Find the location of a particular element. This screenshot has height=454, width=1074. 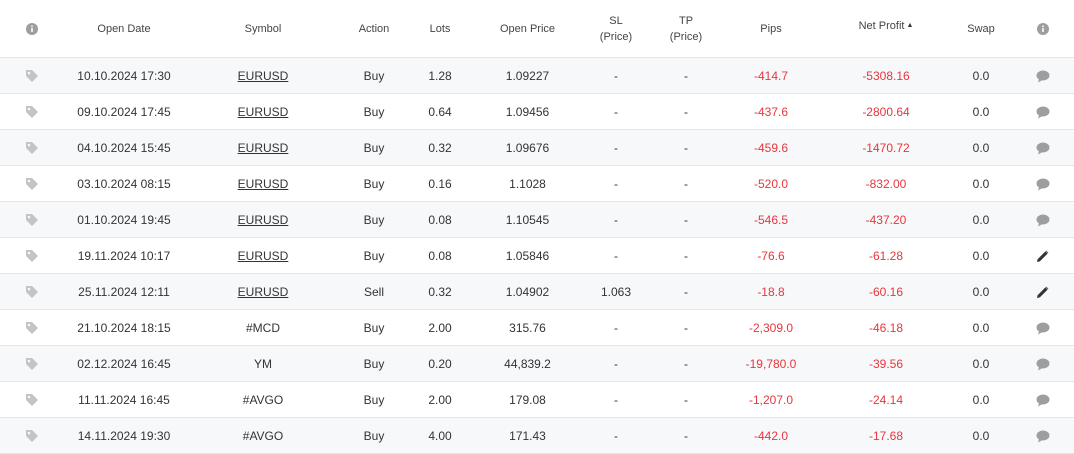

net-profit-cell: -46.18 is located at coordinates (886, 327).